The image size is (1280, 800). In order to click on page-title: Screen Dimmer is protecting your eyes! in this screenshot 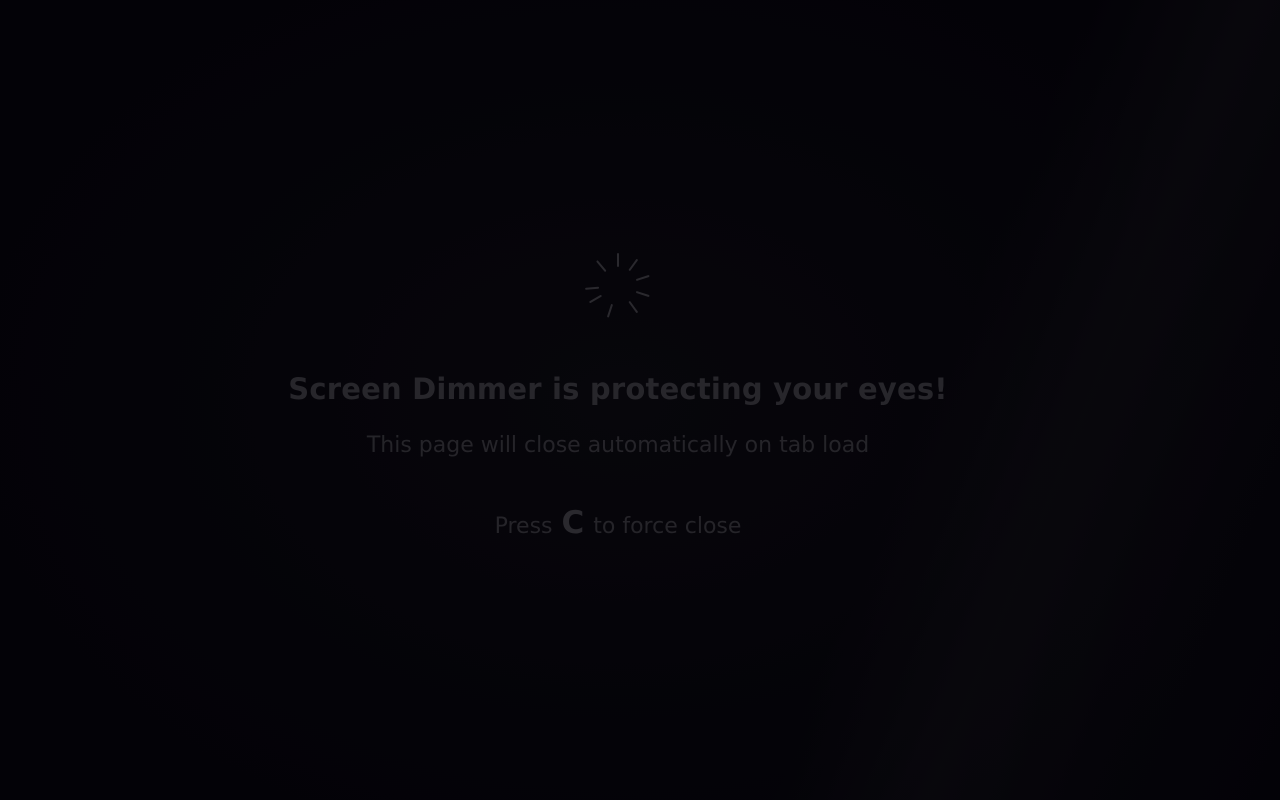, I will do `click(618, 389)`.